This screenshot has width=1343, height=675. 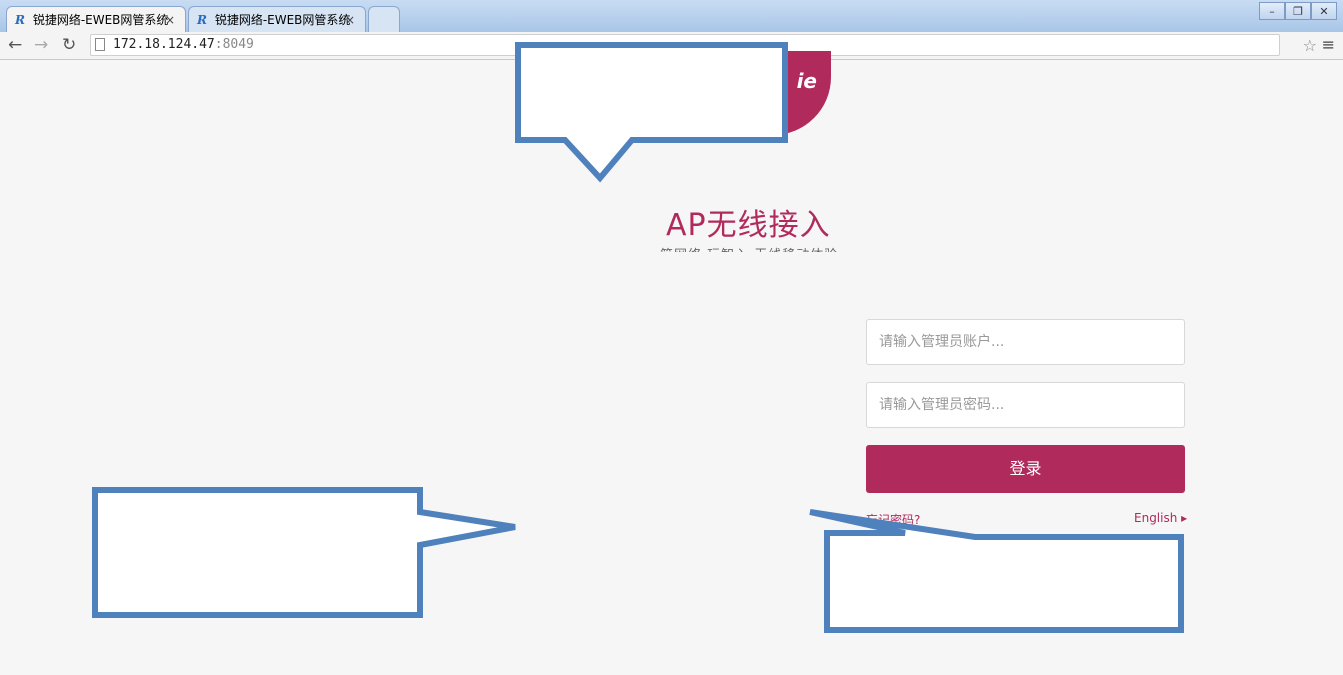 What do you see at coordinates (1328, 44) in the screenshot?
I see `menu-icon: ≡` at bounding box center [1328, 44].